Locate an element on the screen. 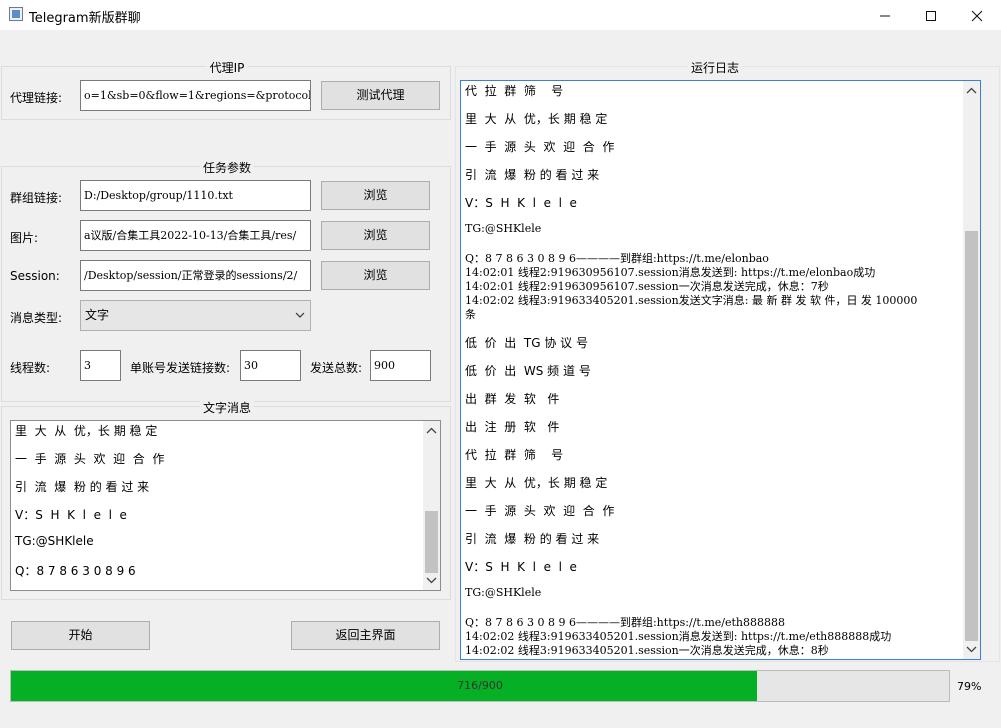 The height and width of the screenshot is (728, 1001). group-link-input: D:/Desktop/group/1110.txt is located at coordinates (195, 195).